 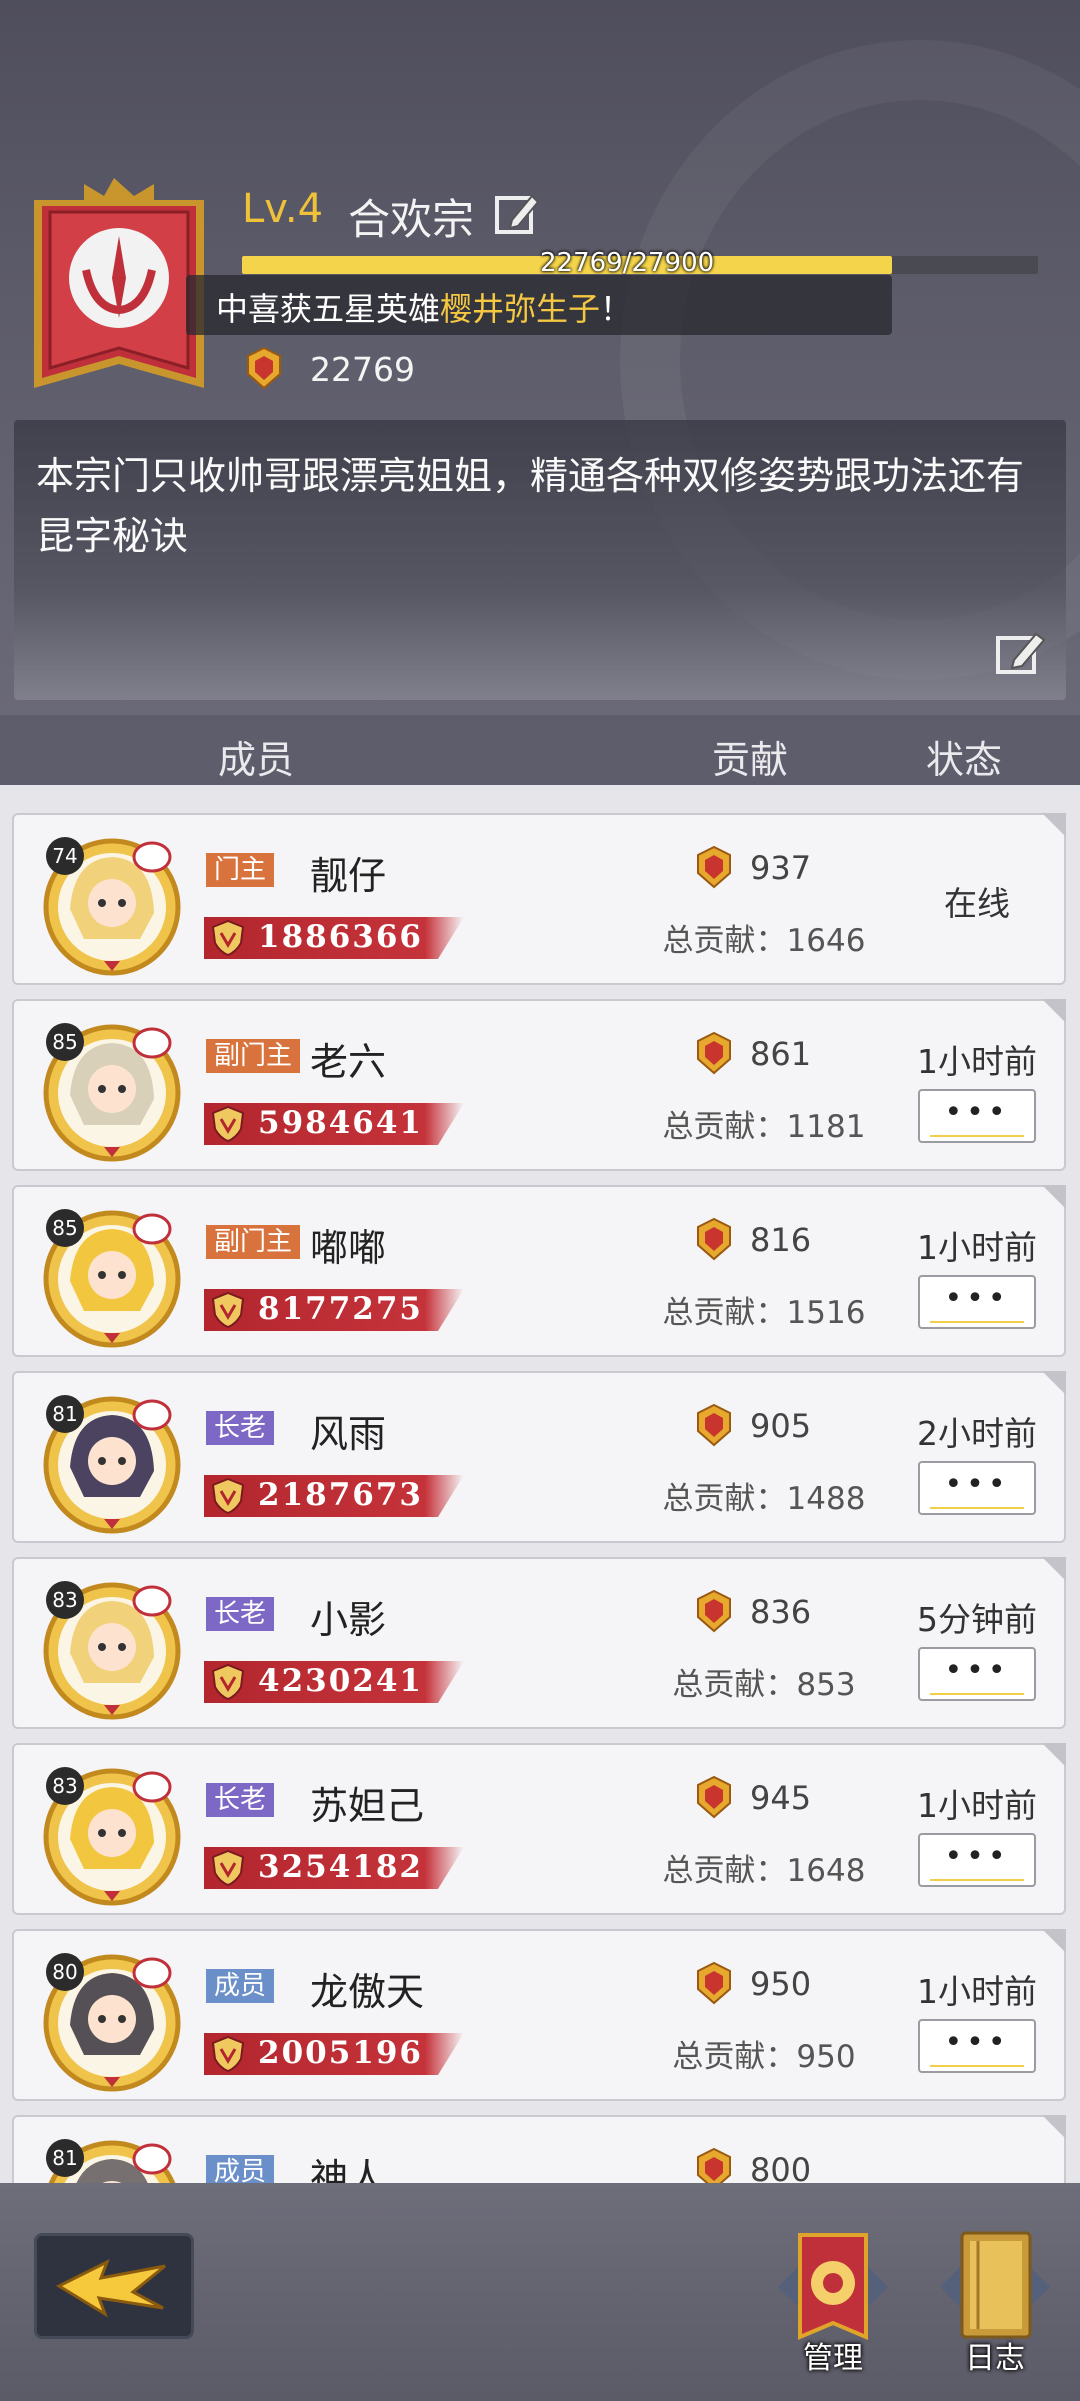 What do you see at coordinates (764, 2057) in the screenshot?
I see `member-total-contribution: 总贡献：950` at bounding box center [764, 2057].